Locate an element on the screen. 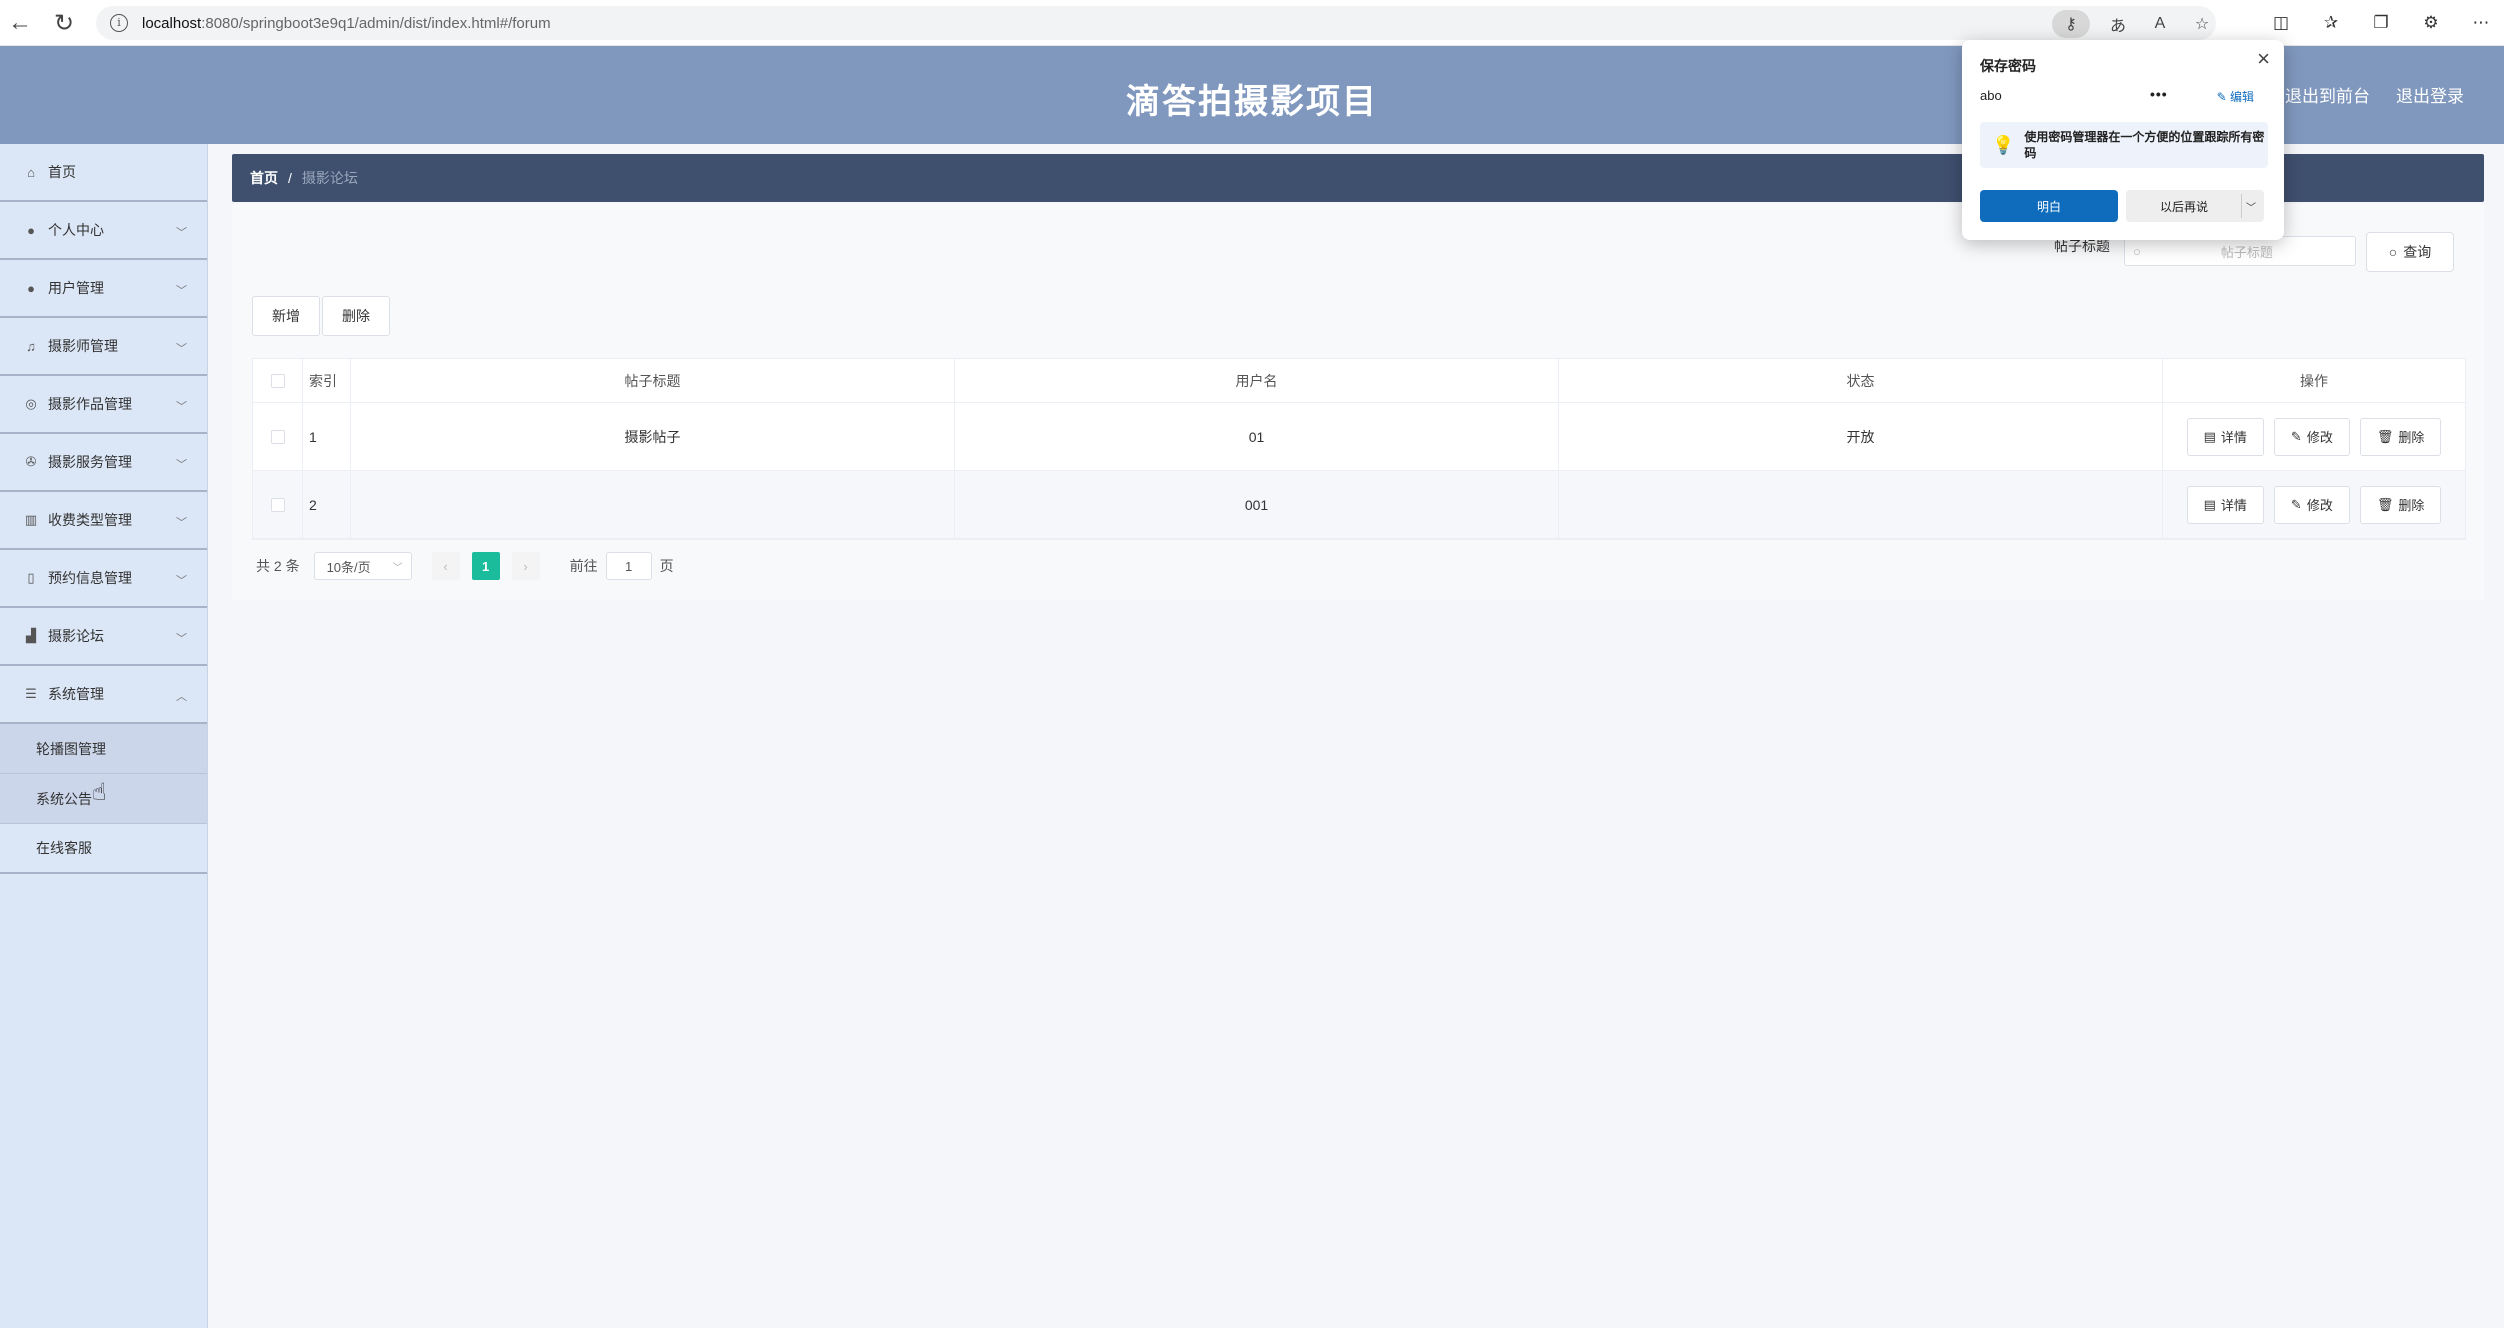 The width and height of the screenshot is (2504, 1328). page-size-select: 10条/页 ﹀ is located at coordinates (362, 566).